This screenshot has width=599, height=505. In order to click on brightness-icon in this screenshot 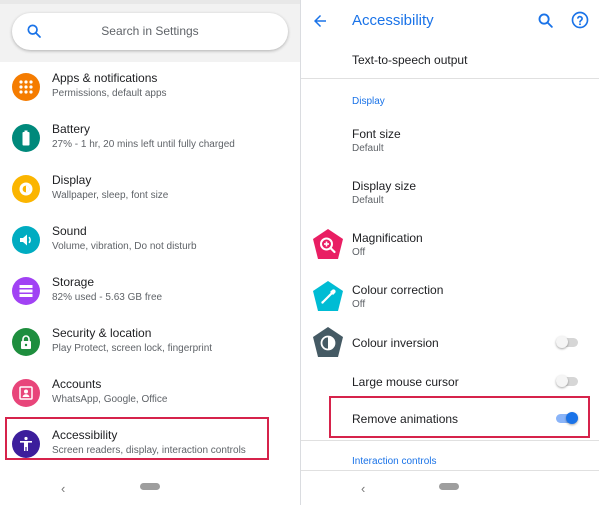, I will do `click(26, 189)`.